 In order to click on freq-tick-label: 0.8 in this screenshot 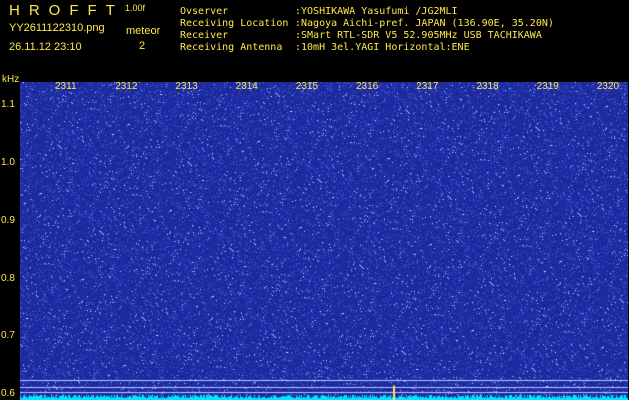, I will do `click(8, 278)`.